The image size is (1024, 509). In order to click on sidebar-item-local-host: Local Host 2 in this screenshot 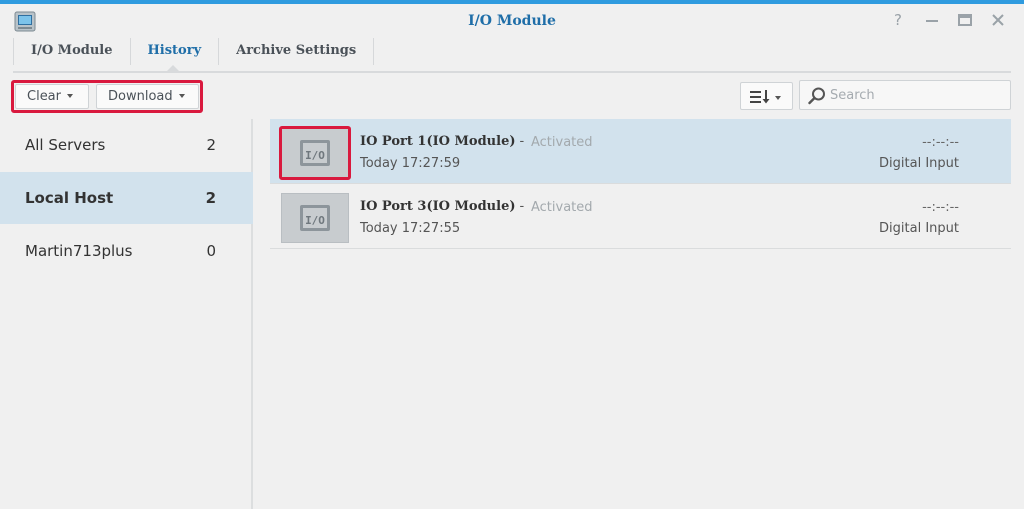, I will do `click(126, 198)`.